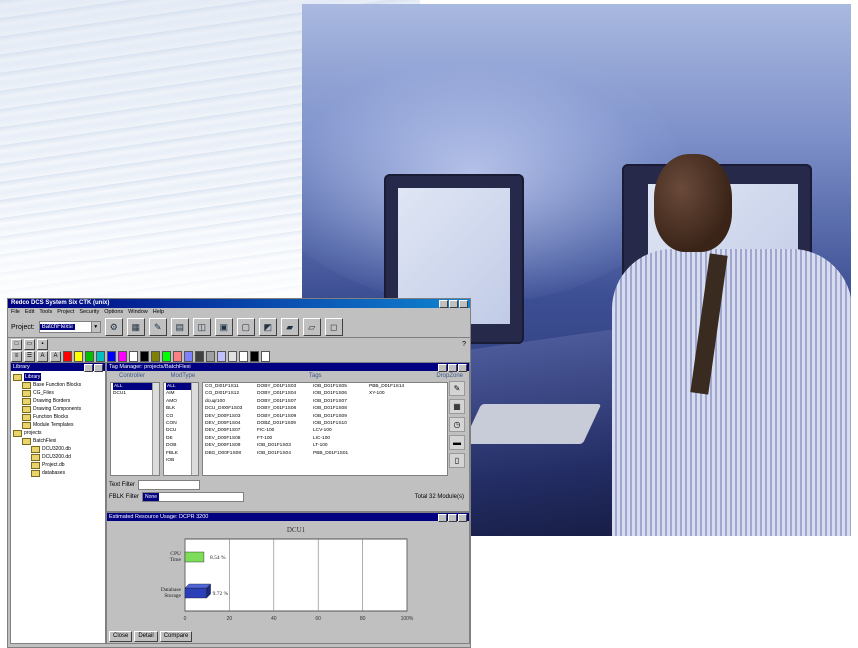 This screenshot has height=648, width=858. I want to click on color-swatch-white, so click(133, 356).